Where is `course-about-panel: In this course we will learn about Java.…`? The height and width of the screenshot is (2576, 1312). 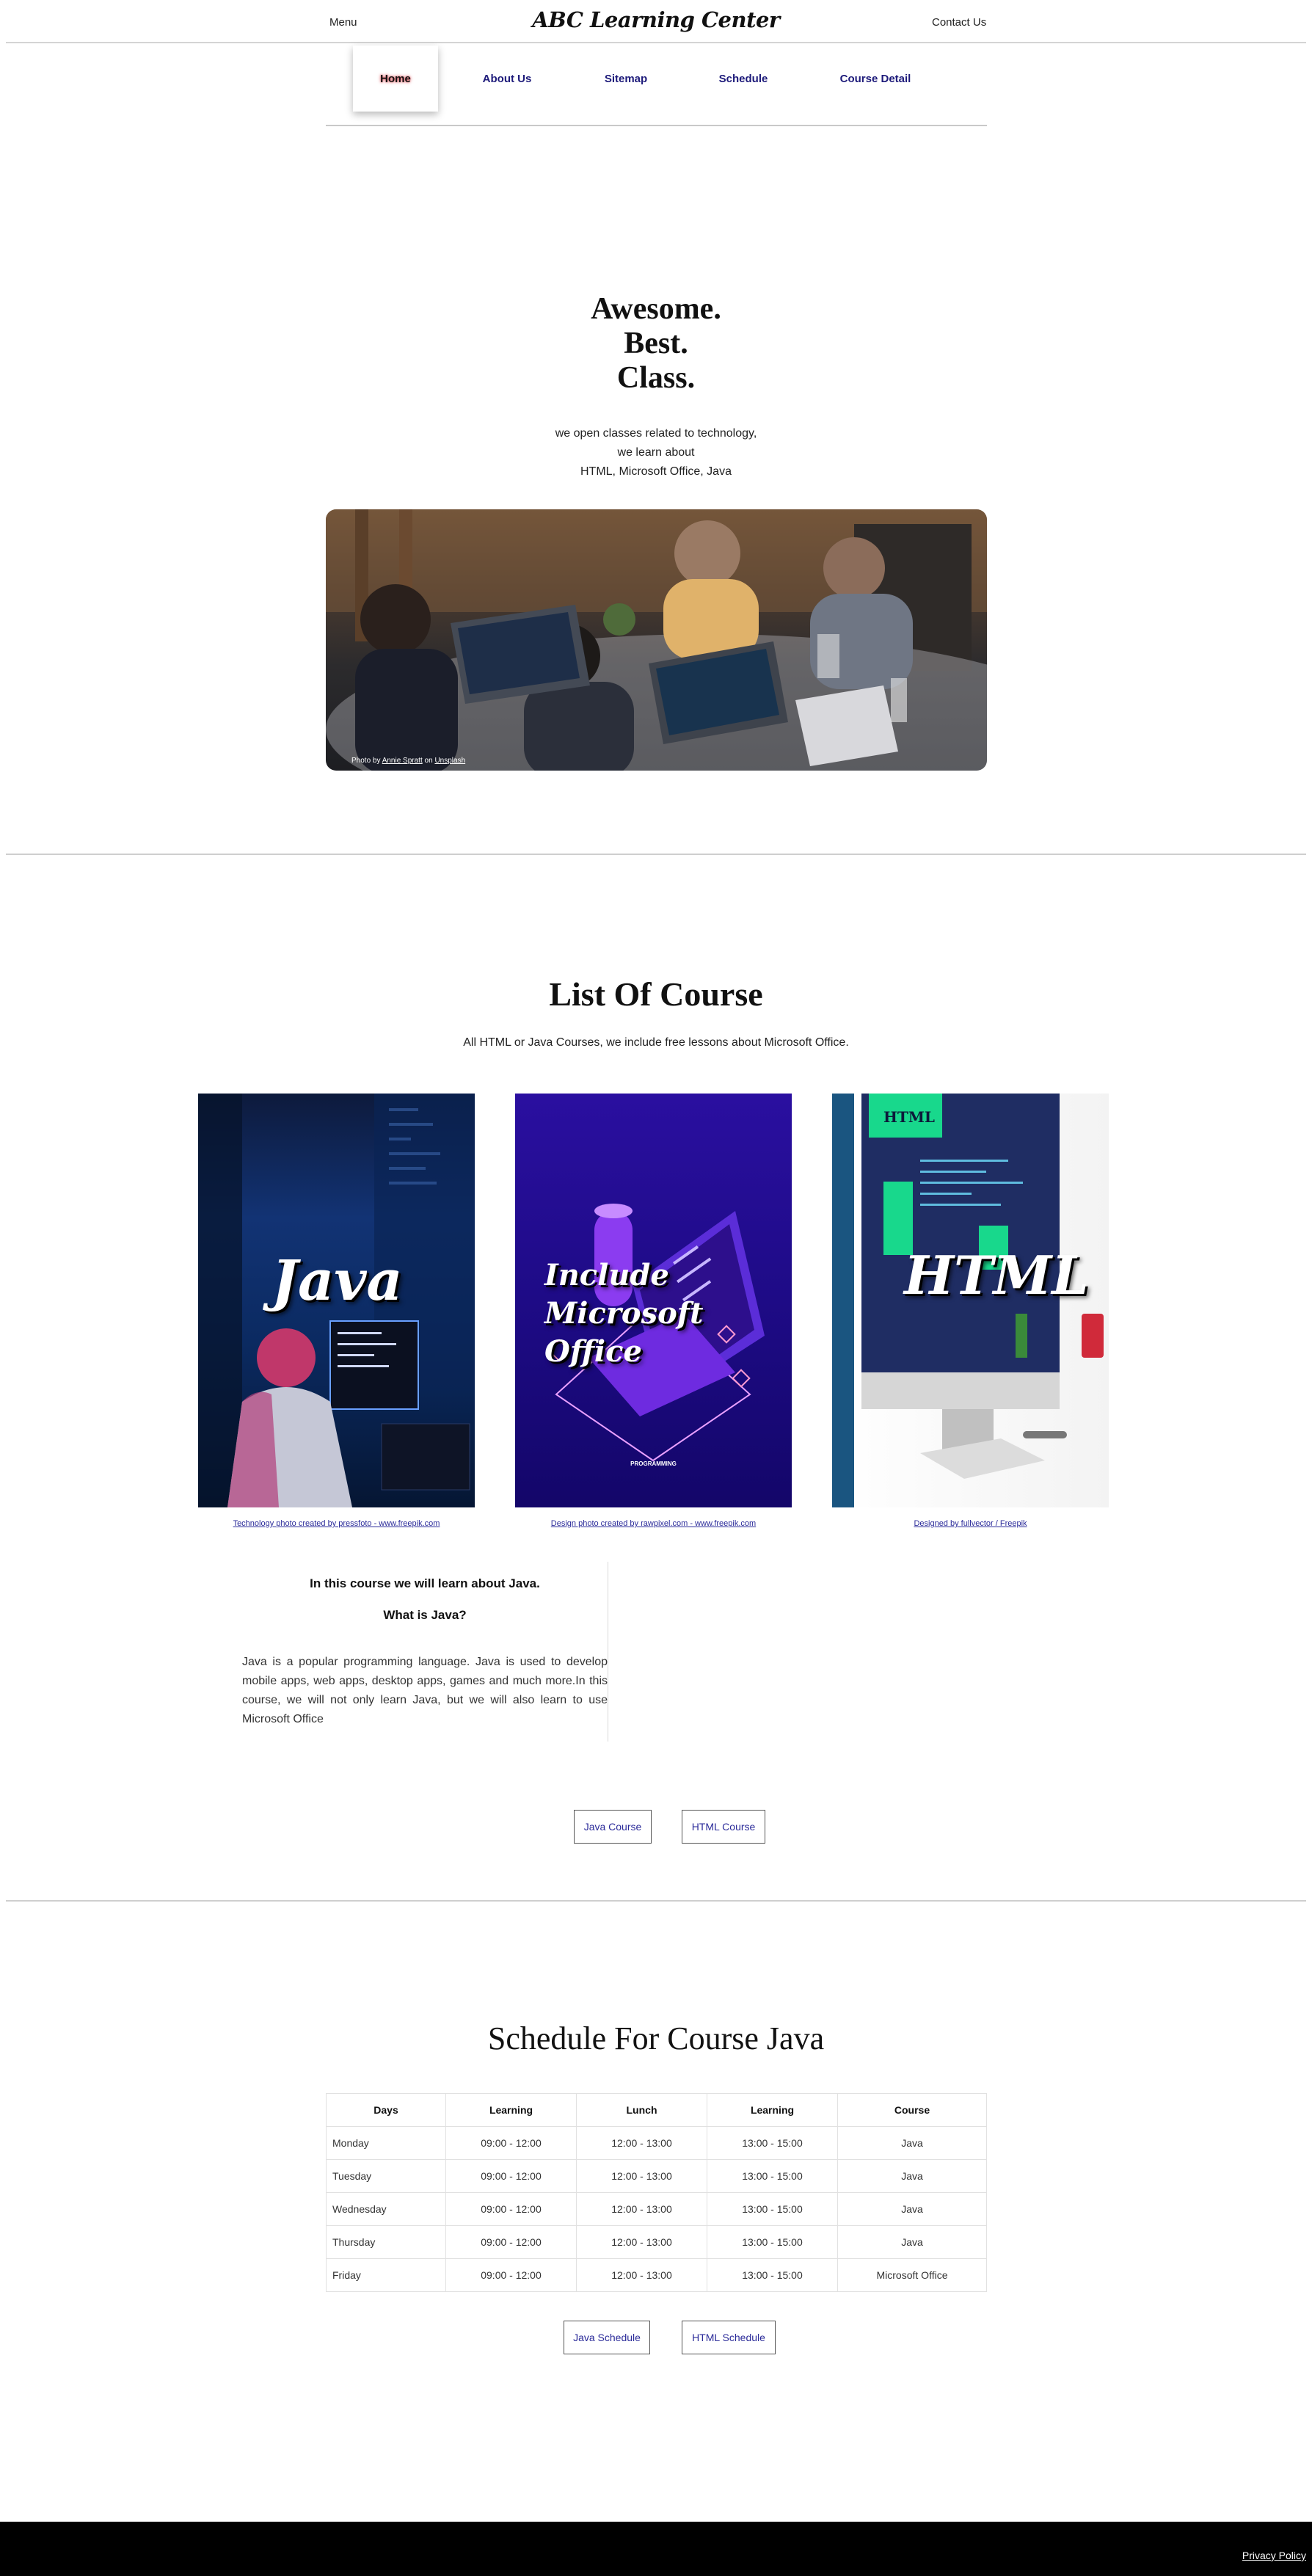
course-about-panel: In this course we will learn about Java.… is located at coordinates (425, 1652).